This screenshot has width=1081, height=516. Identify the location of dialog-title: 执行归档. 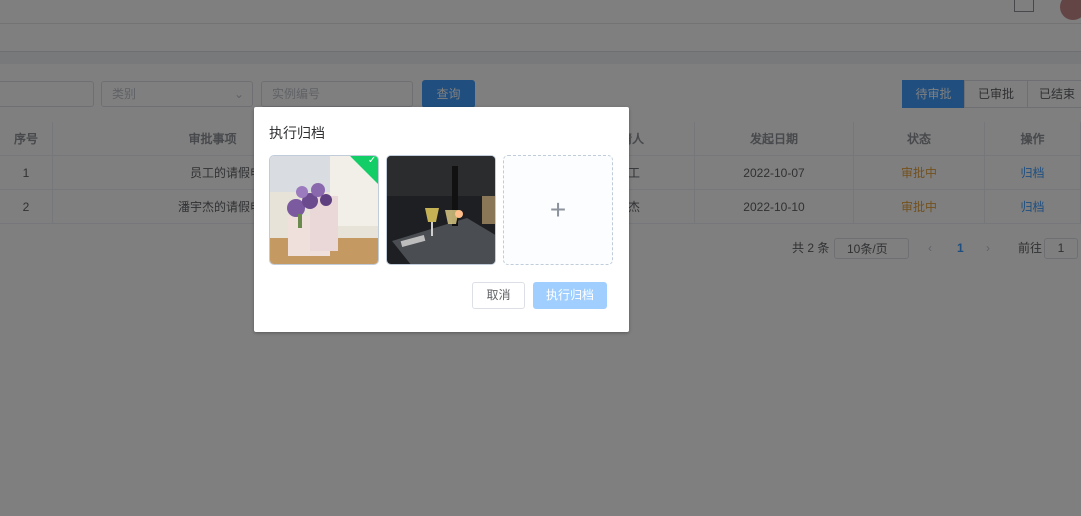
(297, 133).